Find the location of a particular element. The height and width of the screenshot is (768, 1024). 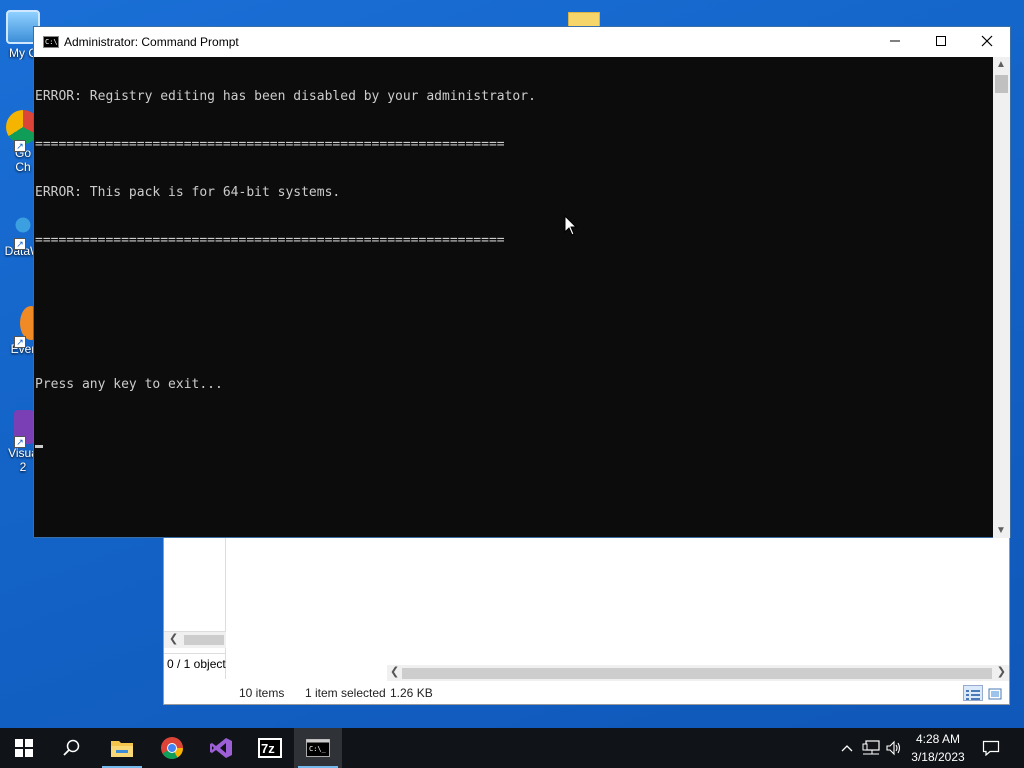

close-button is located at coordinates (987, 42).